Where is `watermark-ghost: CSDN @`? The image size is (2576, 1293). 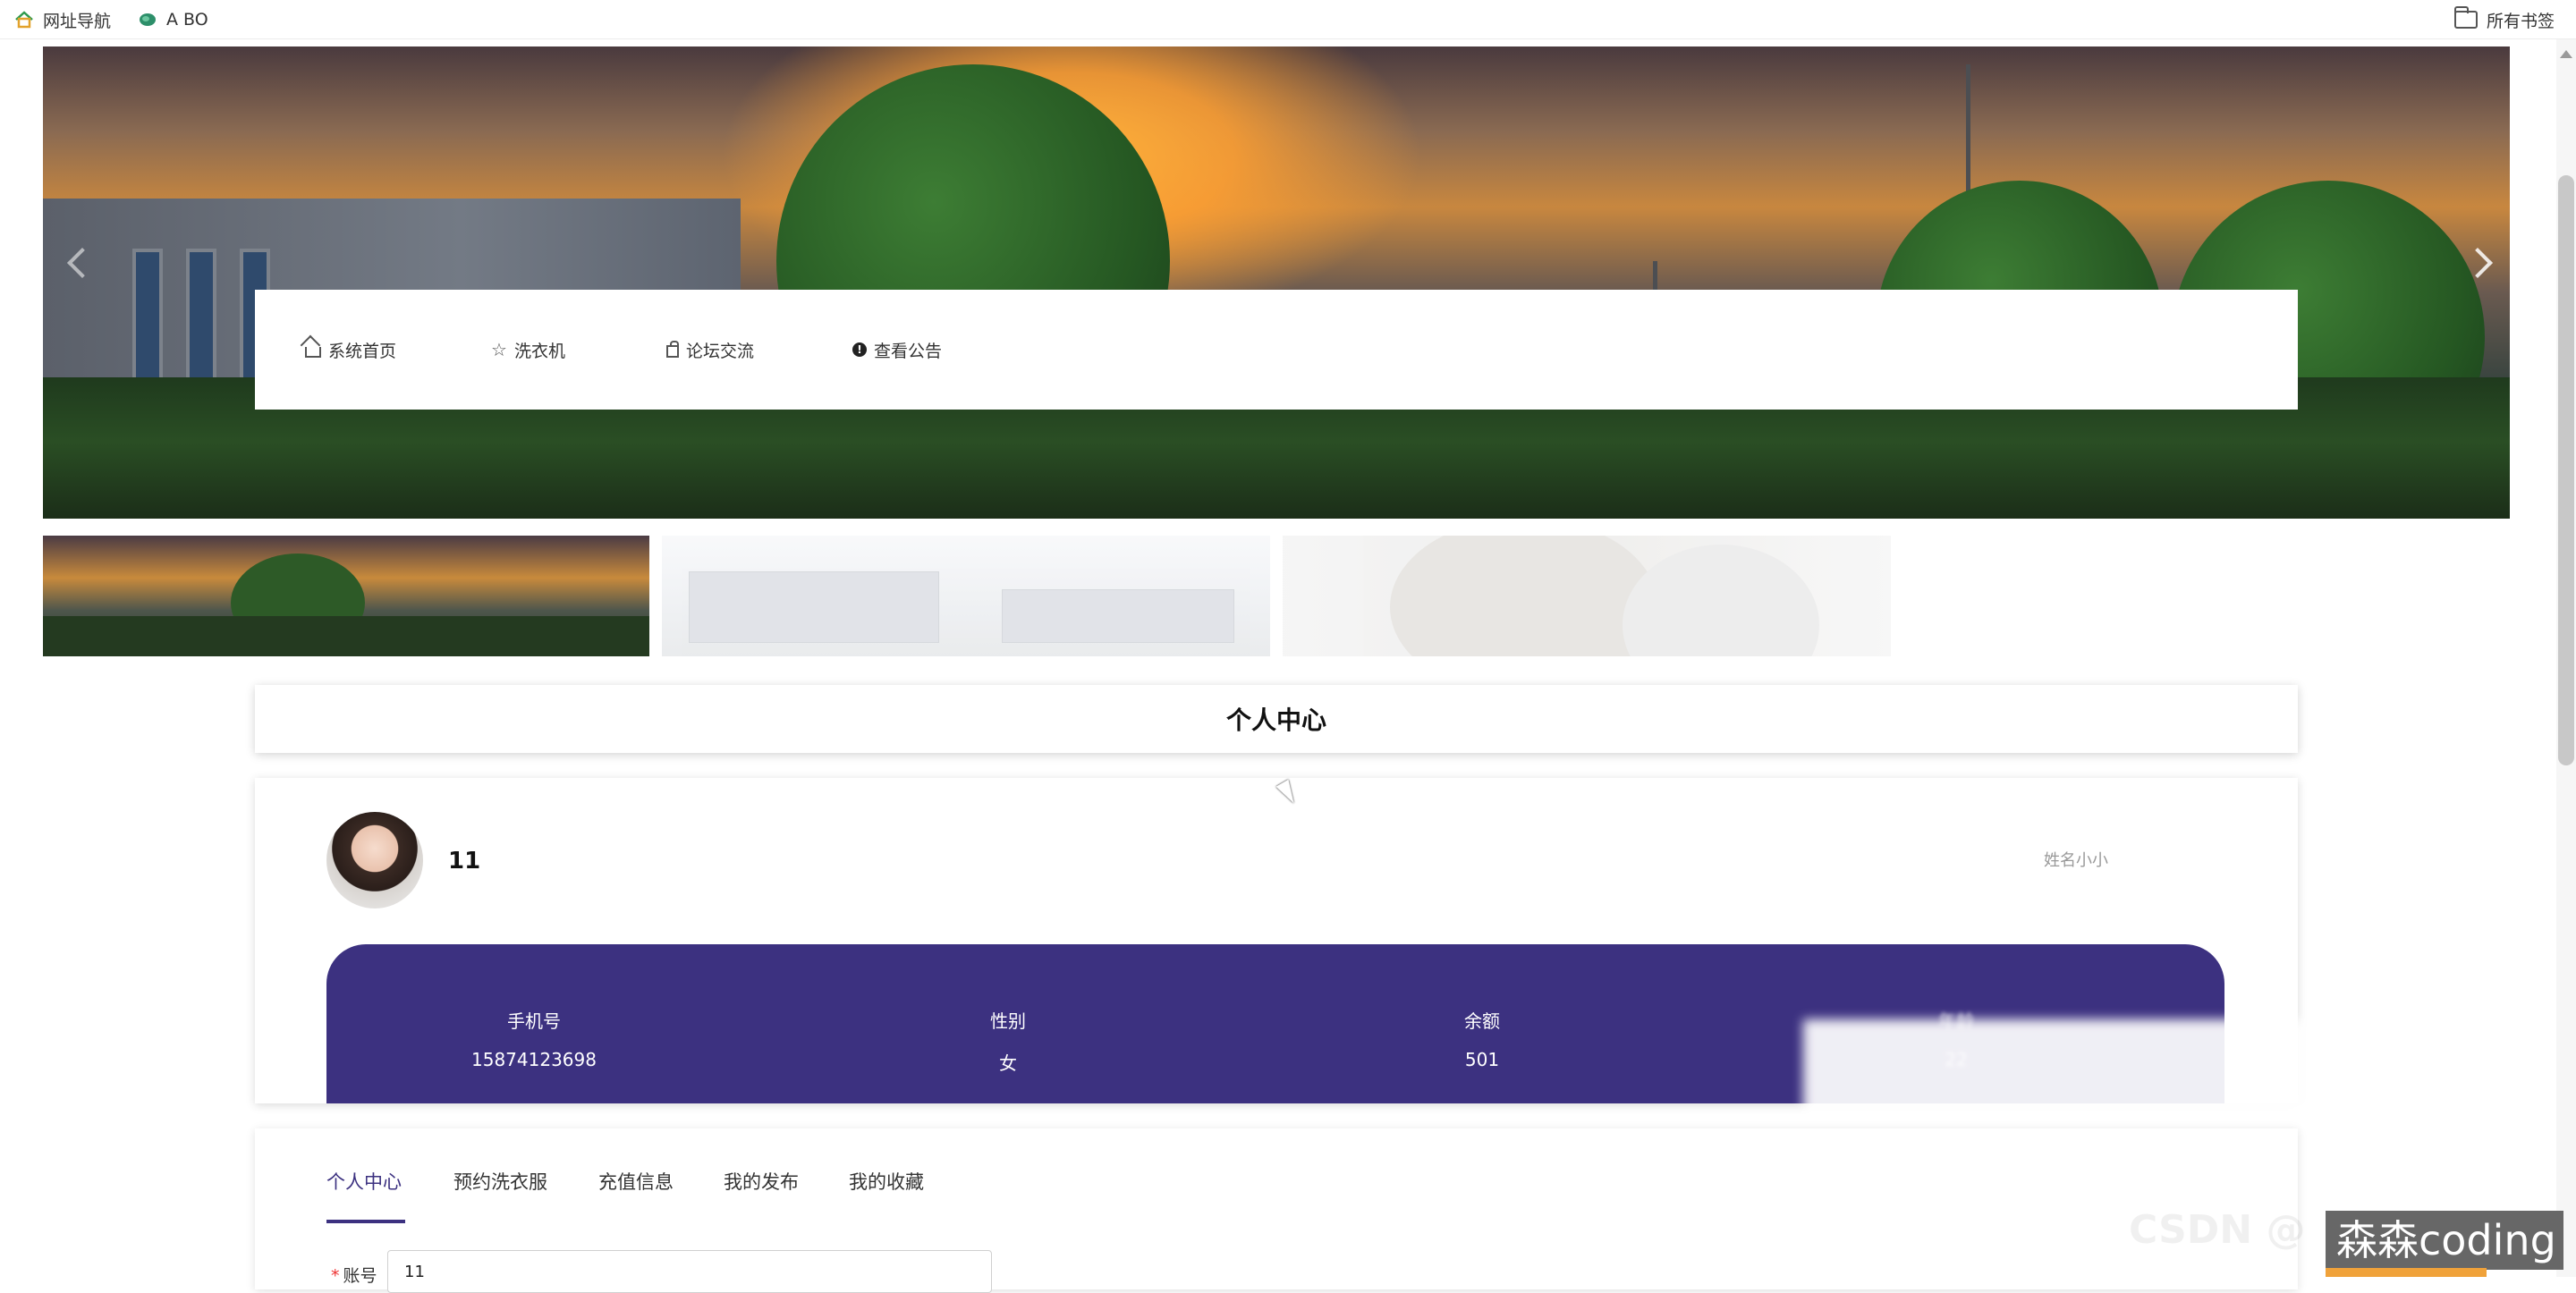
watermark-ghost: CSDN @ is located at coordinates (2217, 1230).